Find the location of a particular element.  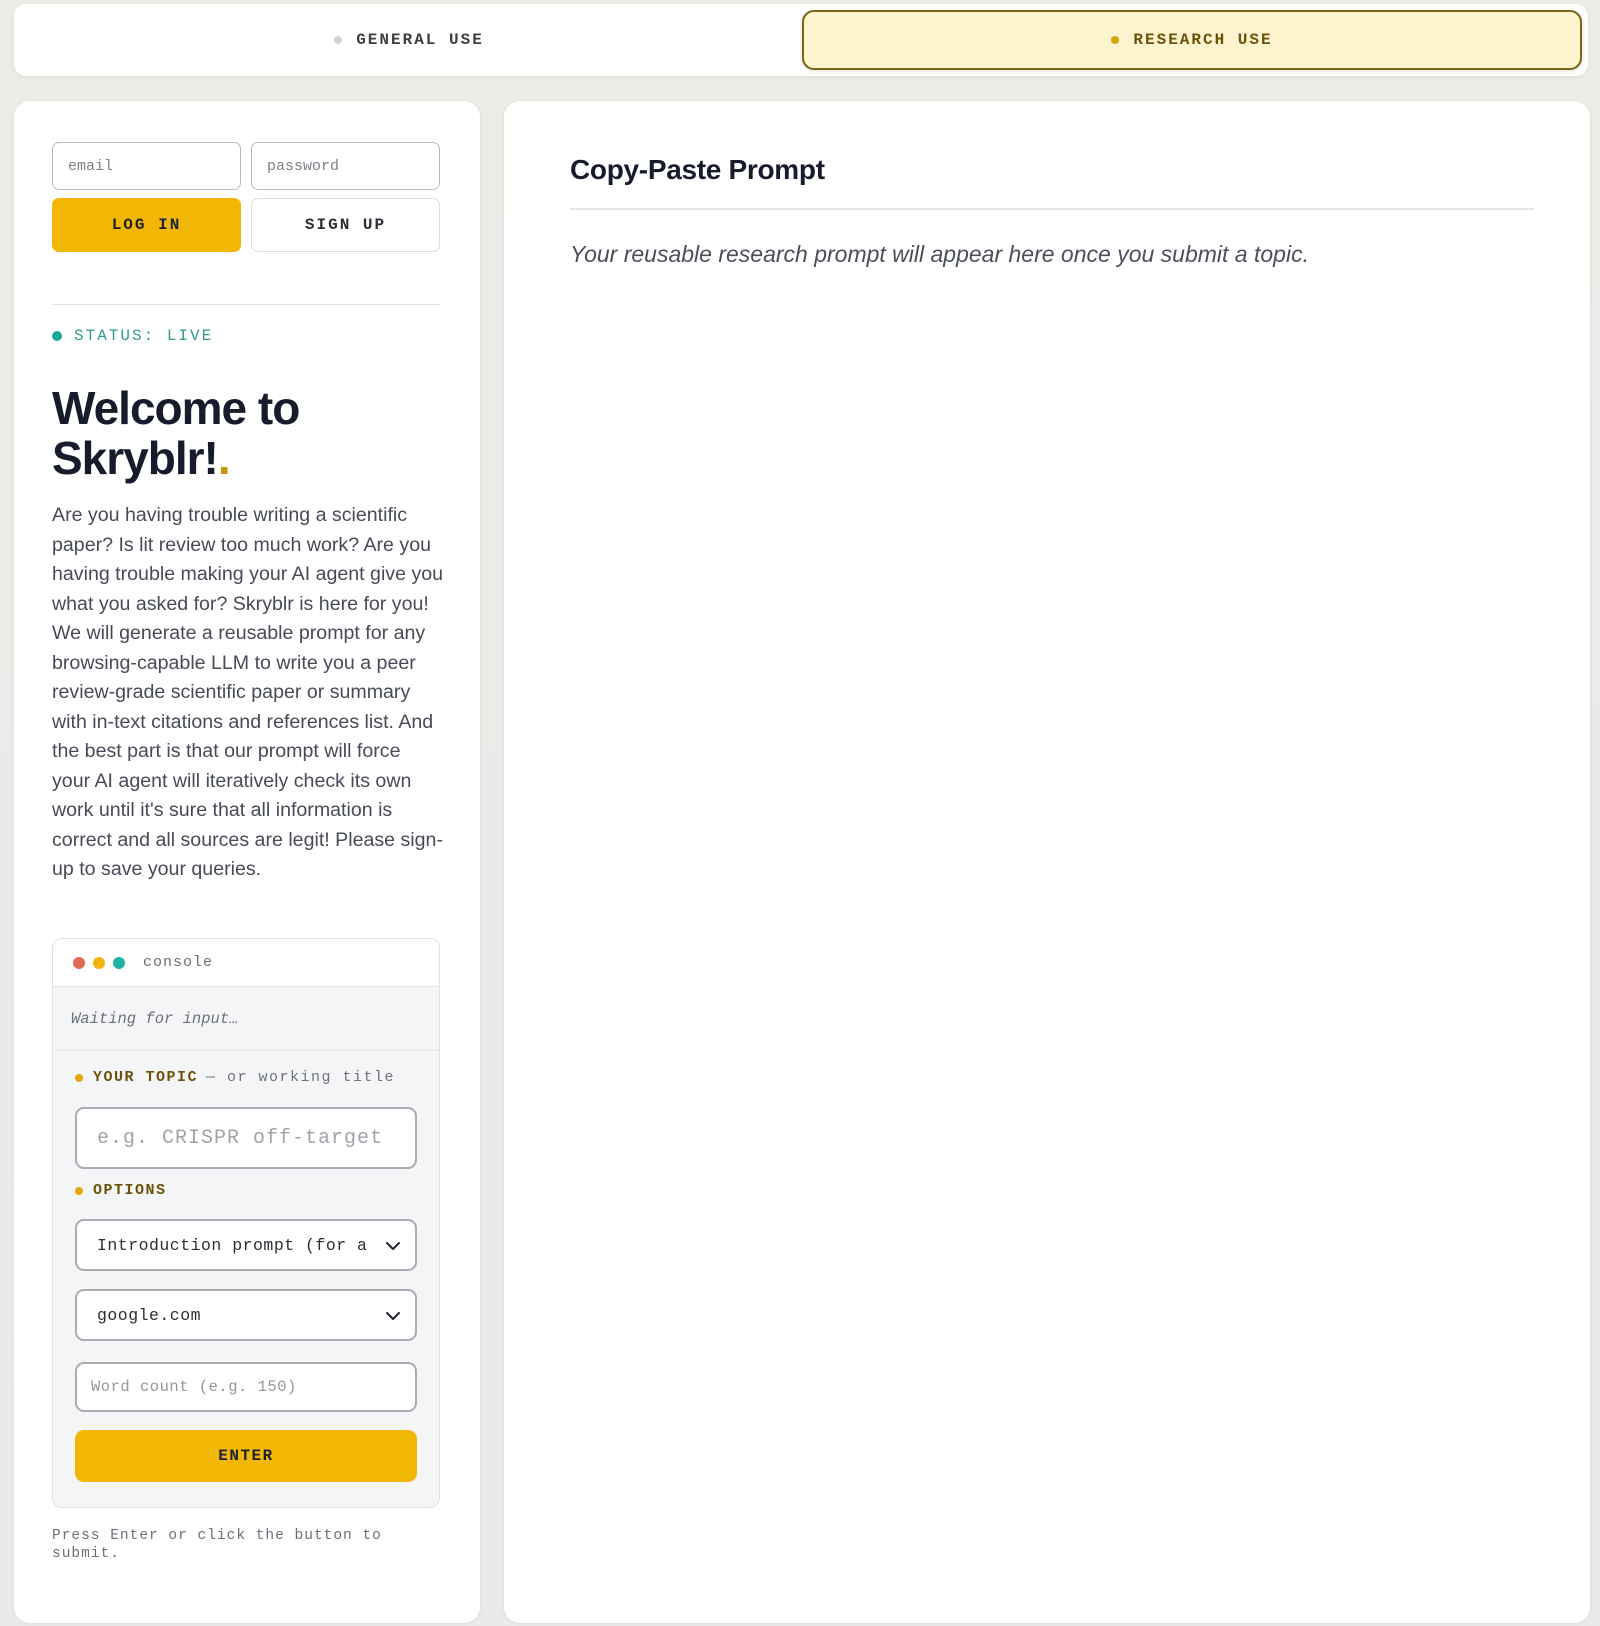

email-field is located at coordinates (146, 166).